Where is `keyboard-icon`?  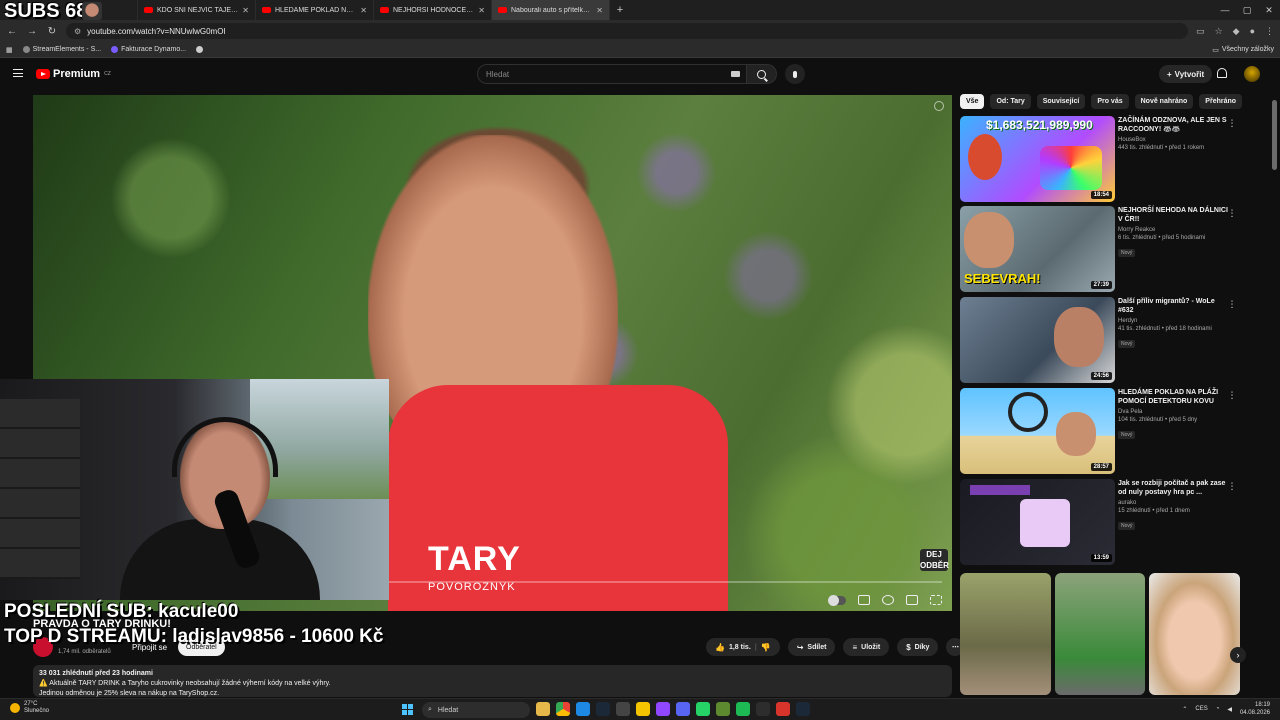
keyboard-icon is located at coordinates (735, 74).